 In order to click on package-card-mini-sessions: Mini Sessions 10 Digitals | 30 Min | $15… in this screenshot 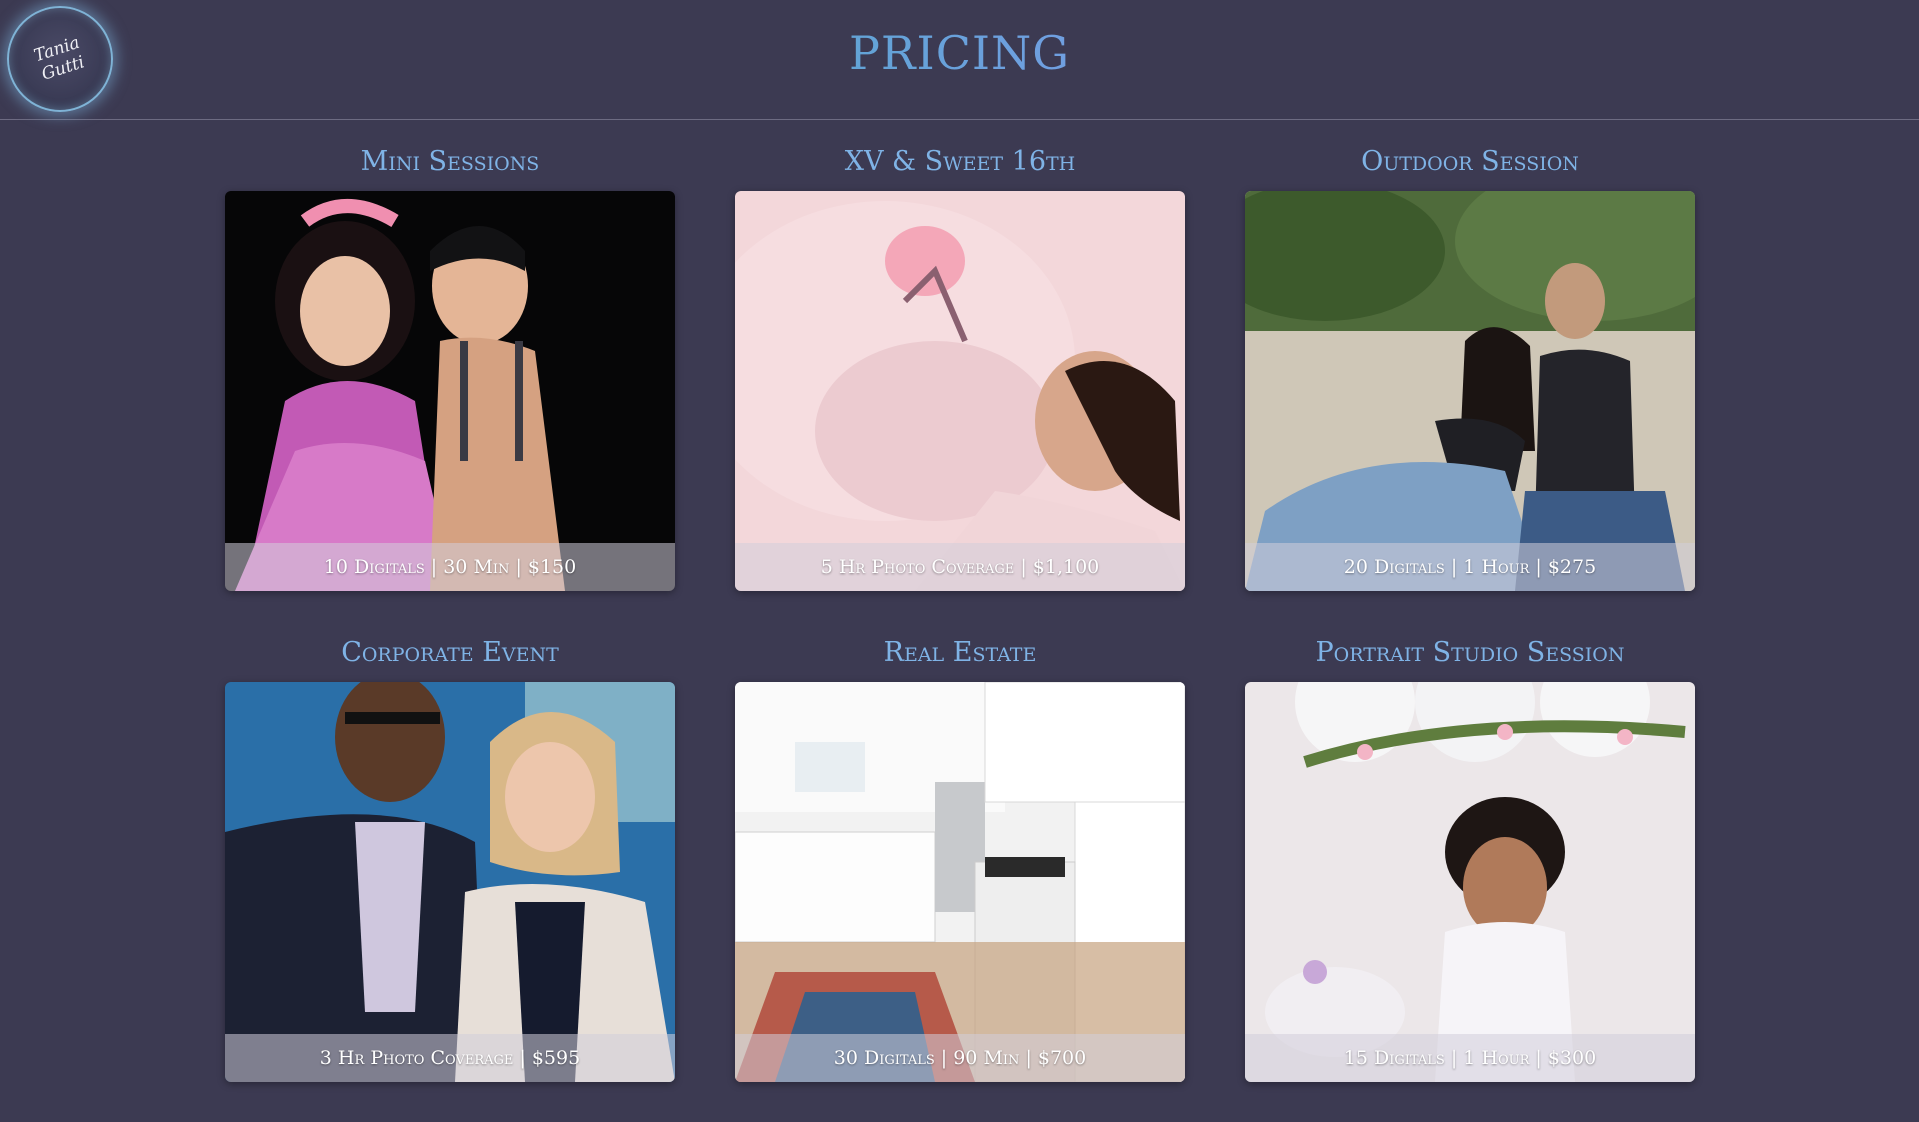, I will do `click(450, 385)`.